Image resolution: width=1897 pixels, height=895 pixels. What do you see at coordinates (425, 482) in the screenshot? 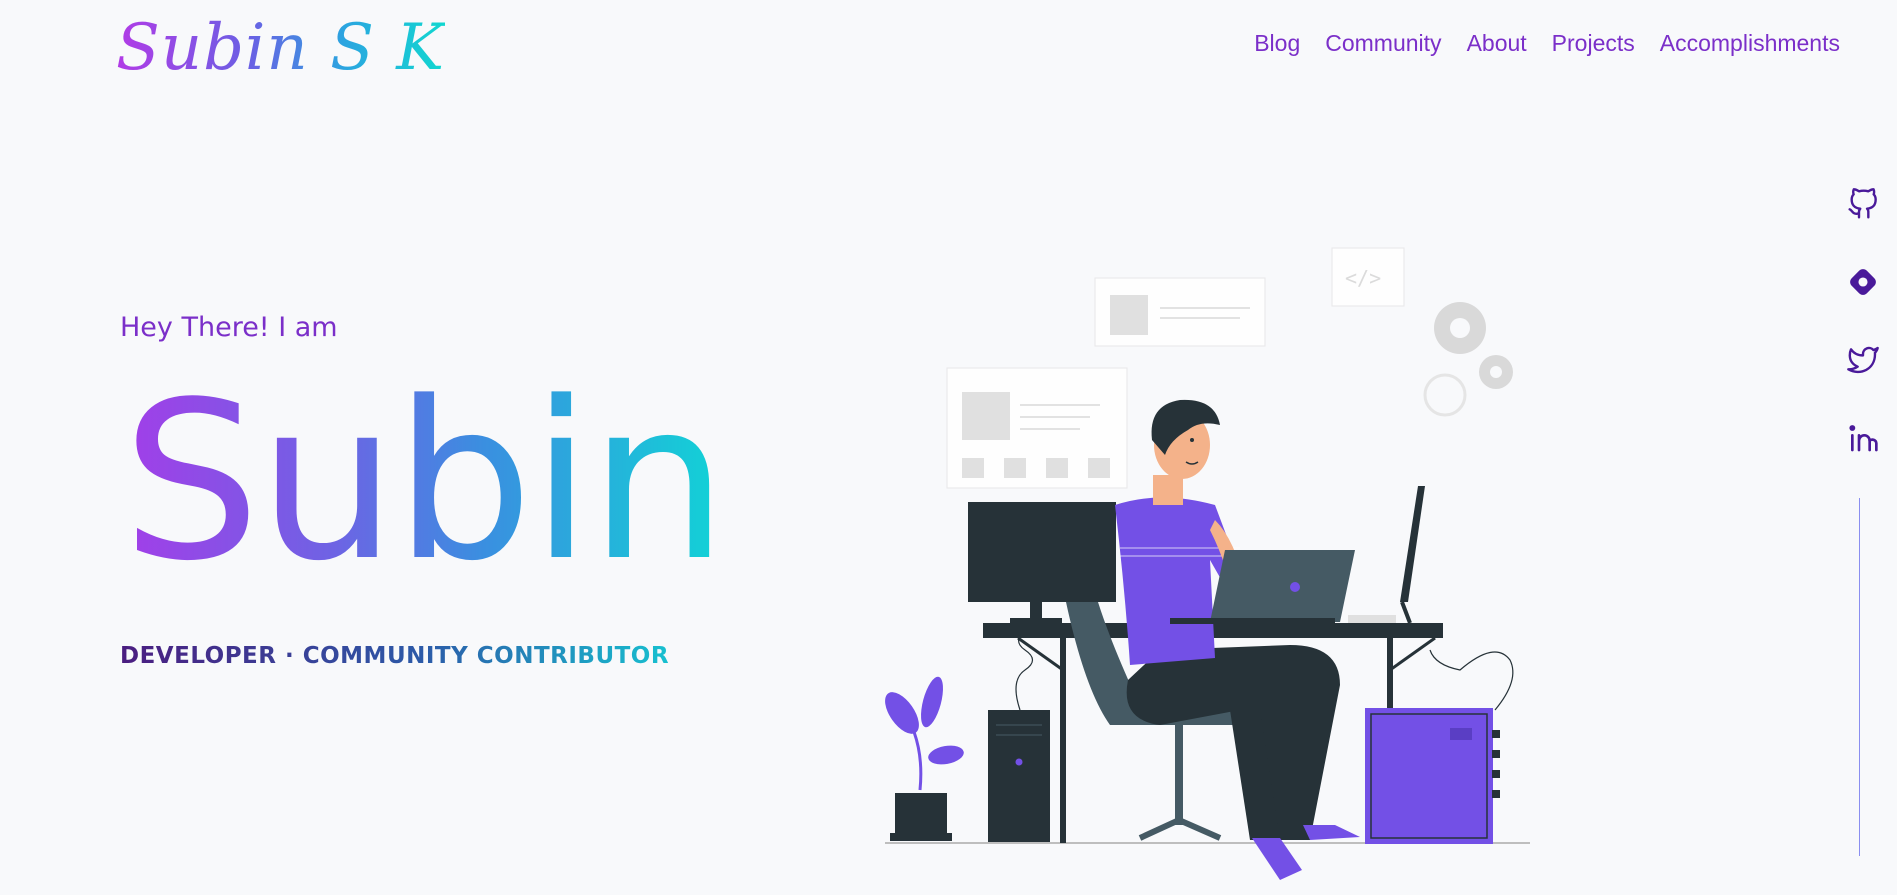
I see `hero-name: Subin` at bounding box center [425, 482].